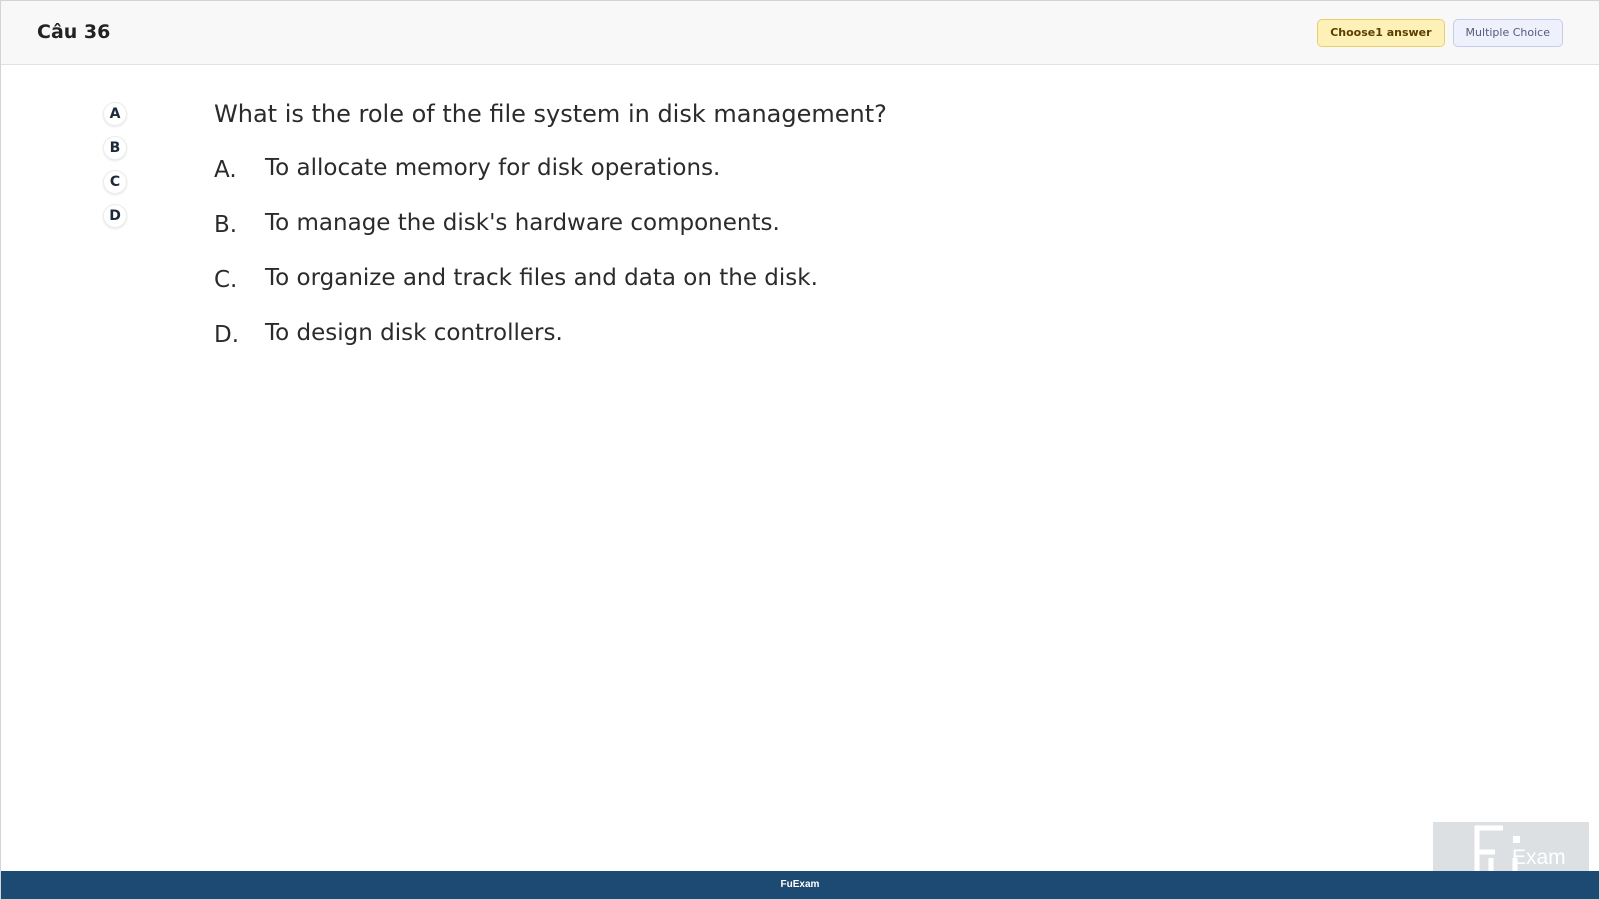 The width and height of the screenshot is (1600, 900). Describe the element at coordinates (115, 182) in the screenshot. I see `answer-bubble-c: C` at that location.